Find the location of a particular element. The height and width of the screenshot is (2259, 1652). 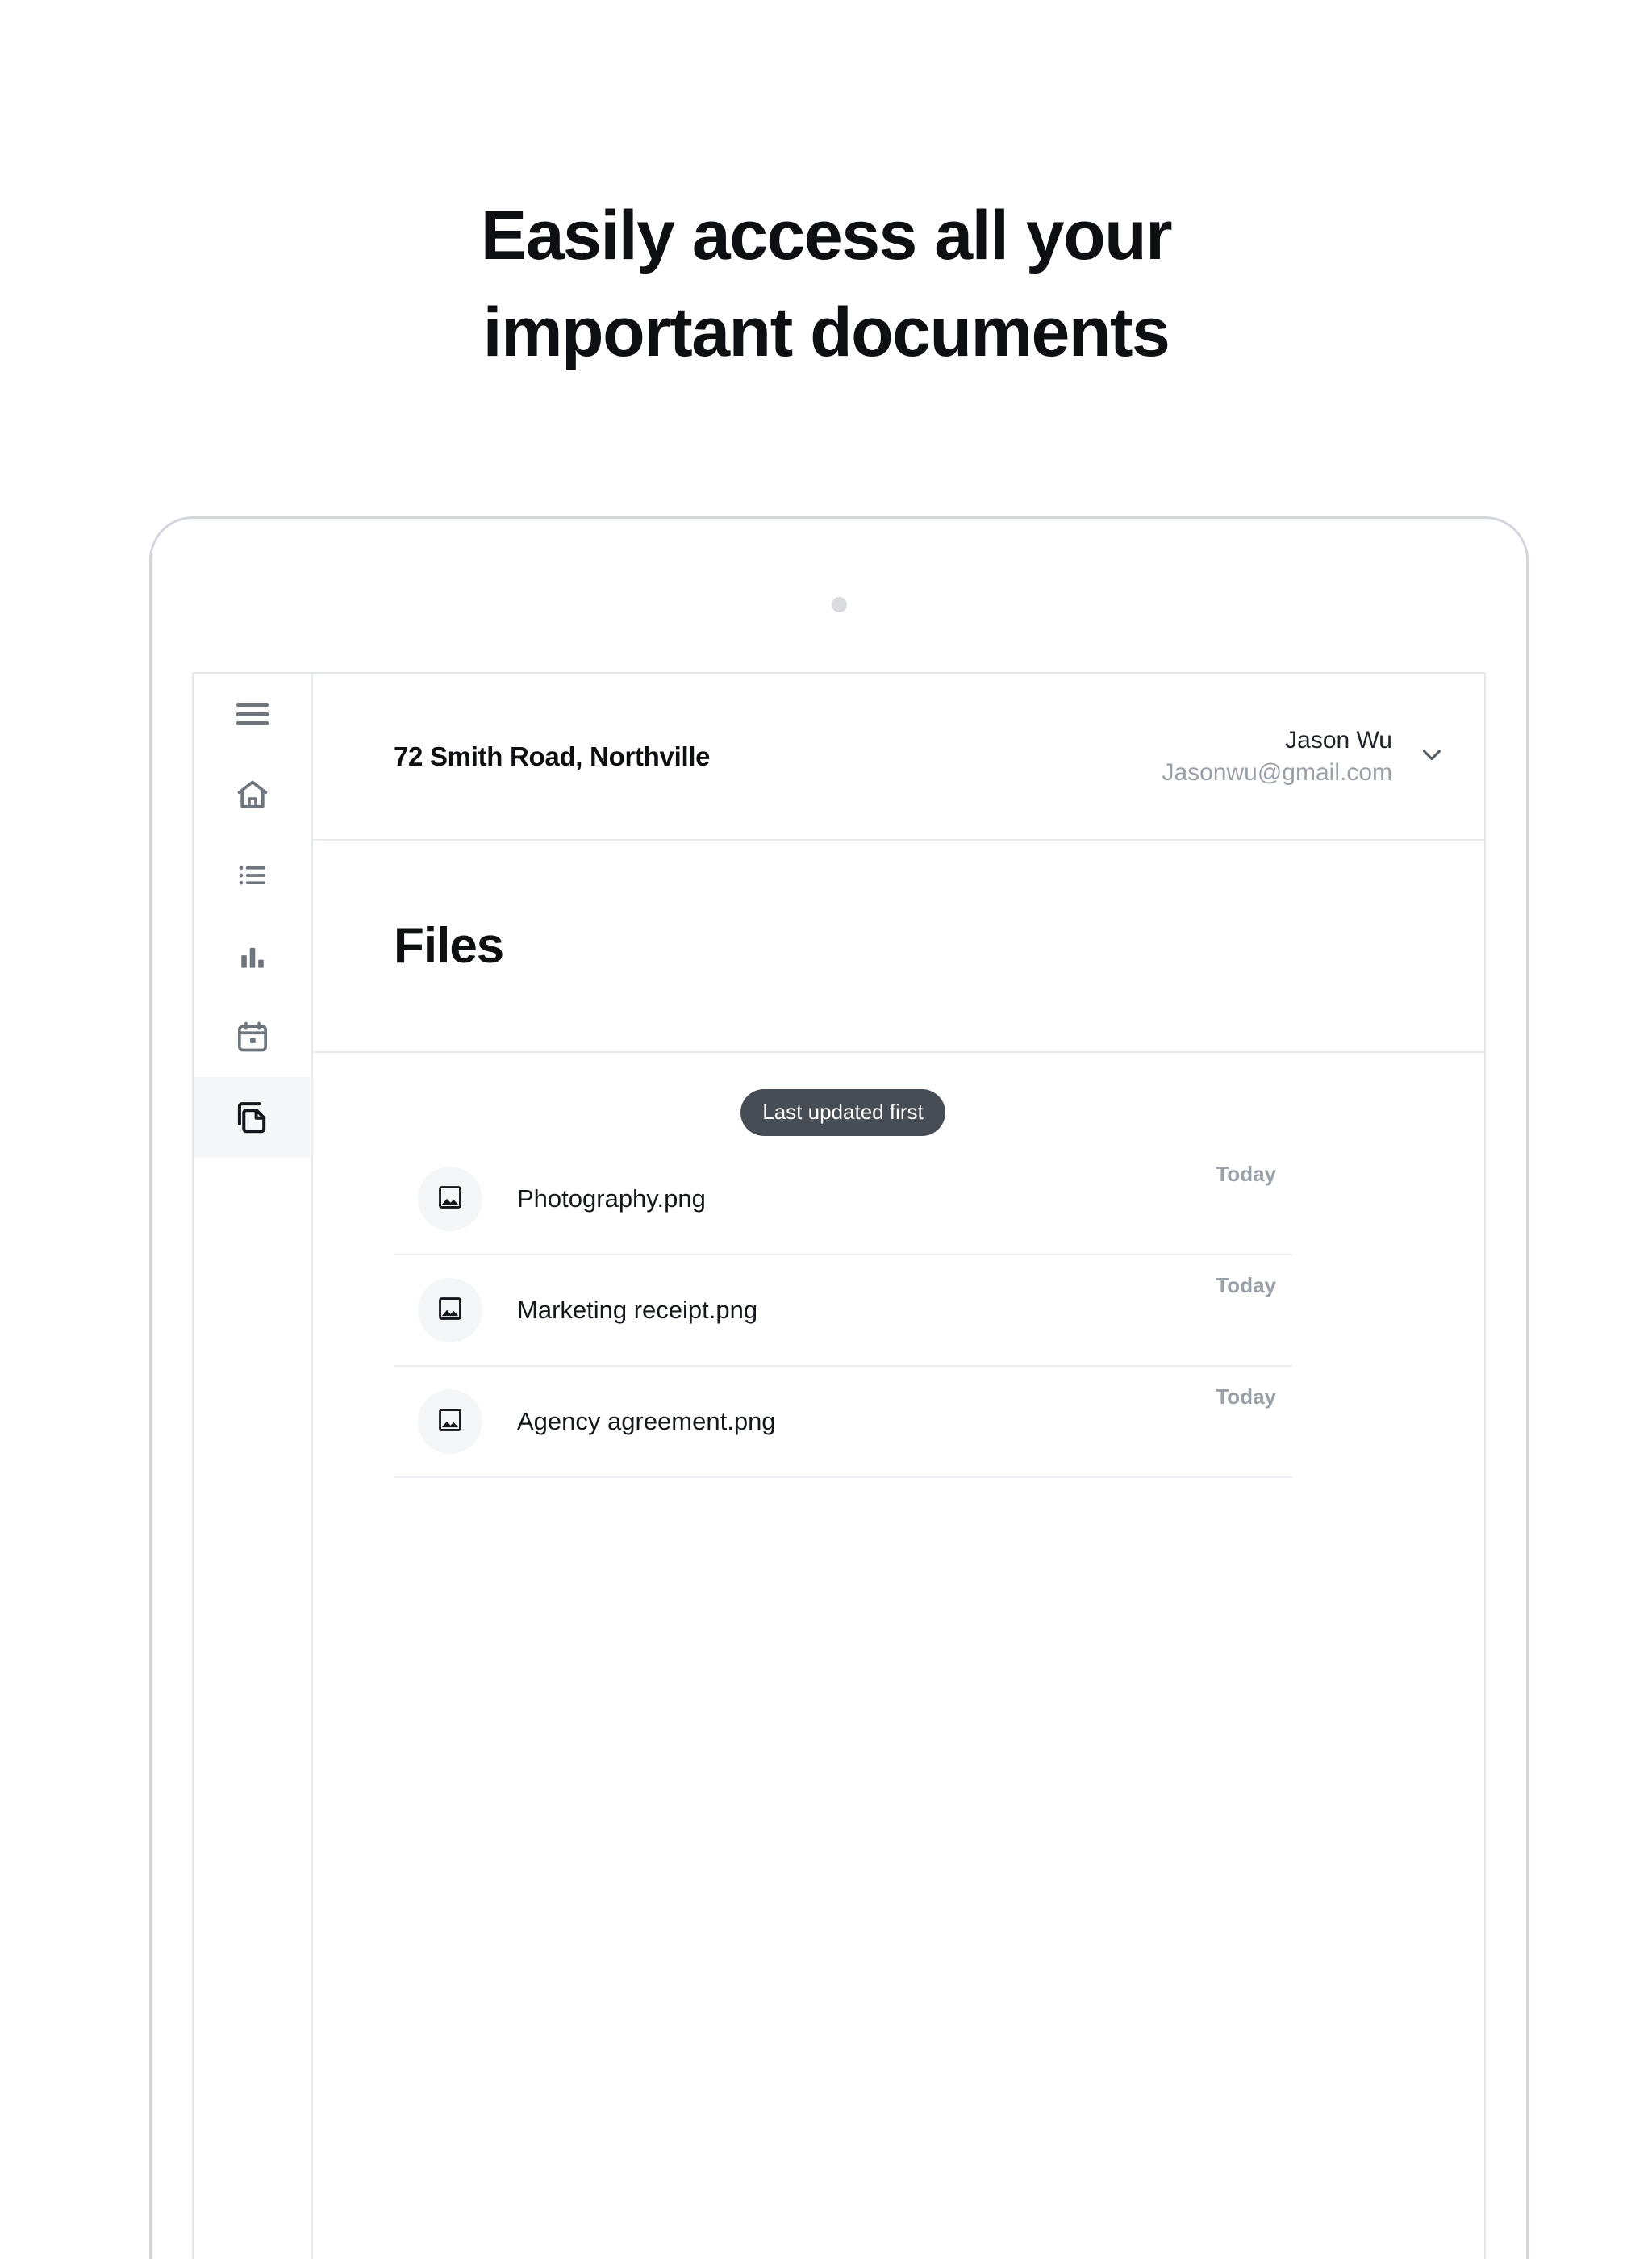

list-icon is located at coordinates (253, 876).